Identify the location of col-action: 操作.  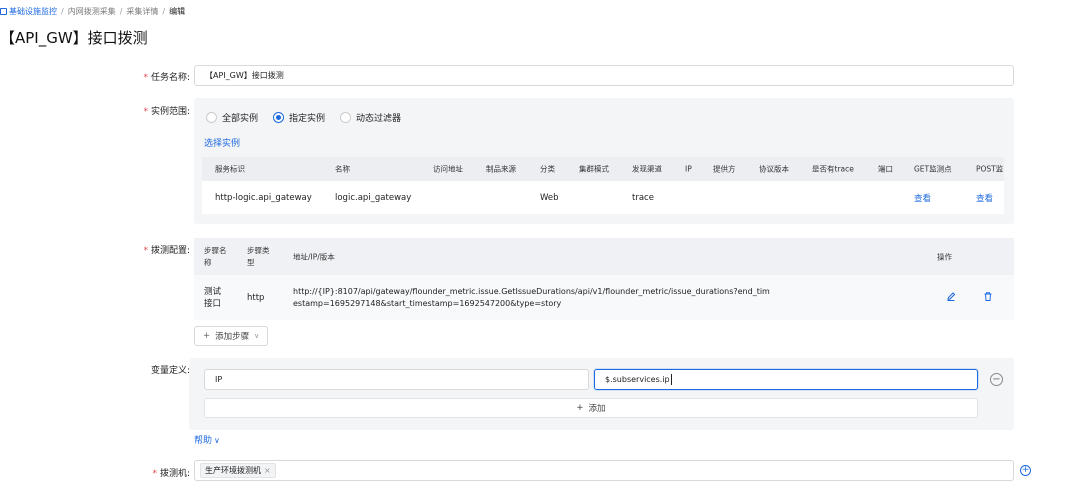
(944, 256).